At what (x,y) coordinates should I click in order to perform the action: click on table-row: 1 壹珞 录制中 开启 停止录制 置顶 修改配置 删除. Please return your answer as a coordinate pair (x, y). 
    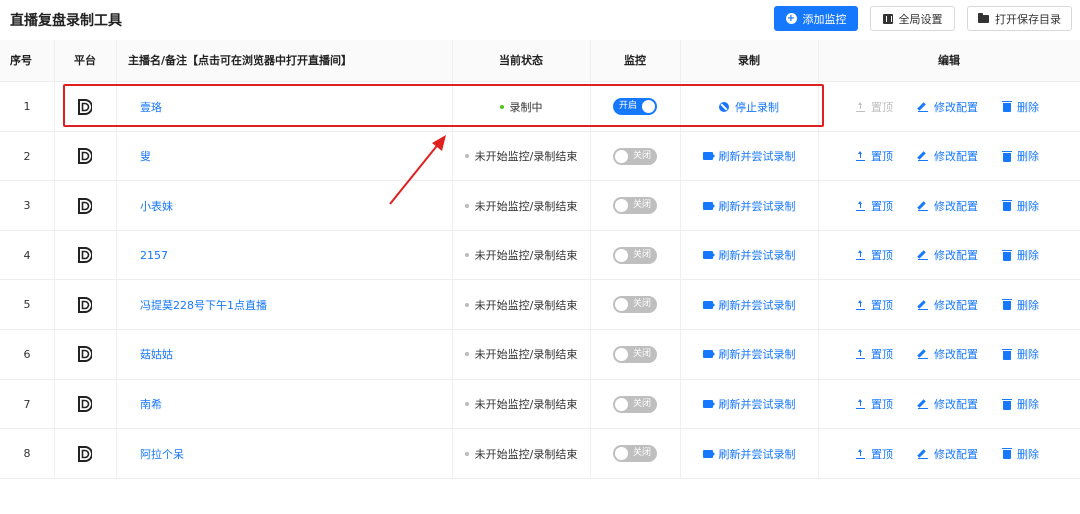
    Looking at the image, I should click on (540, 107).